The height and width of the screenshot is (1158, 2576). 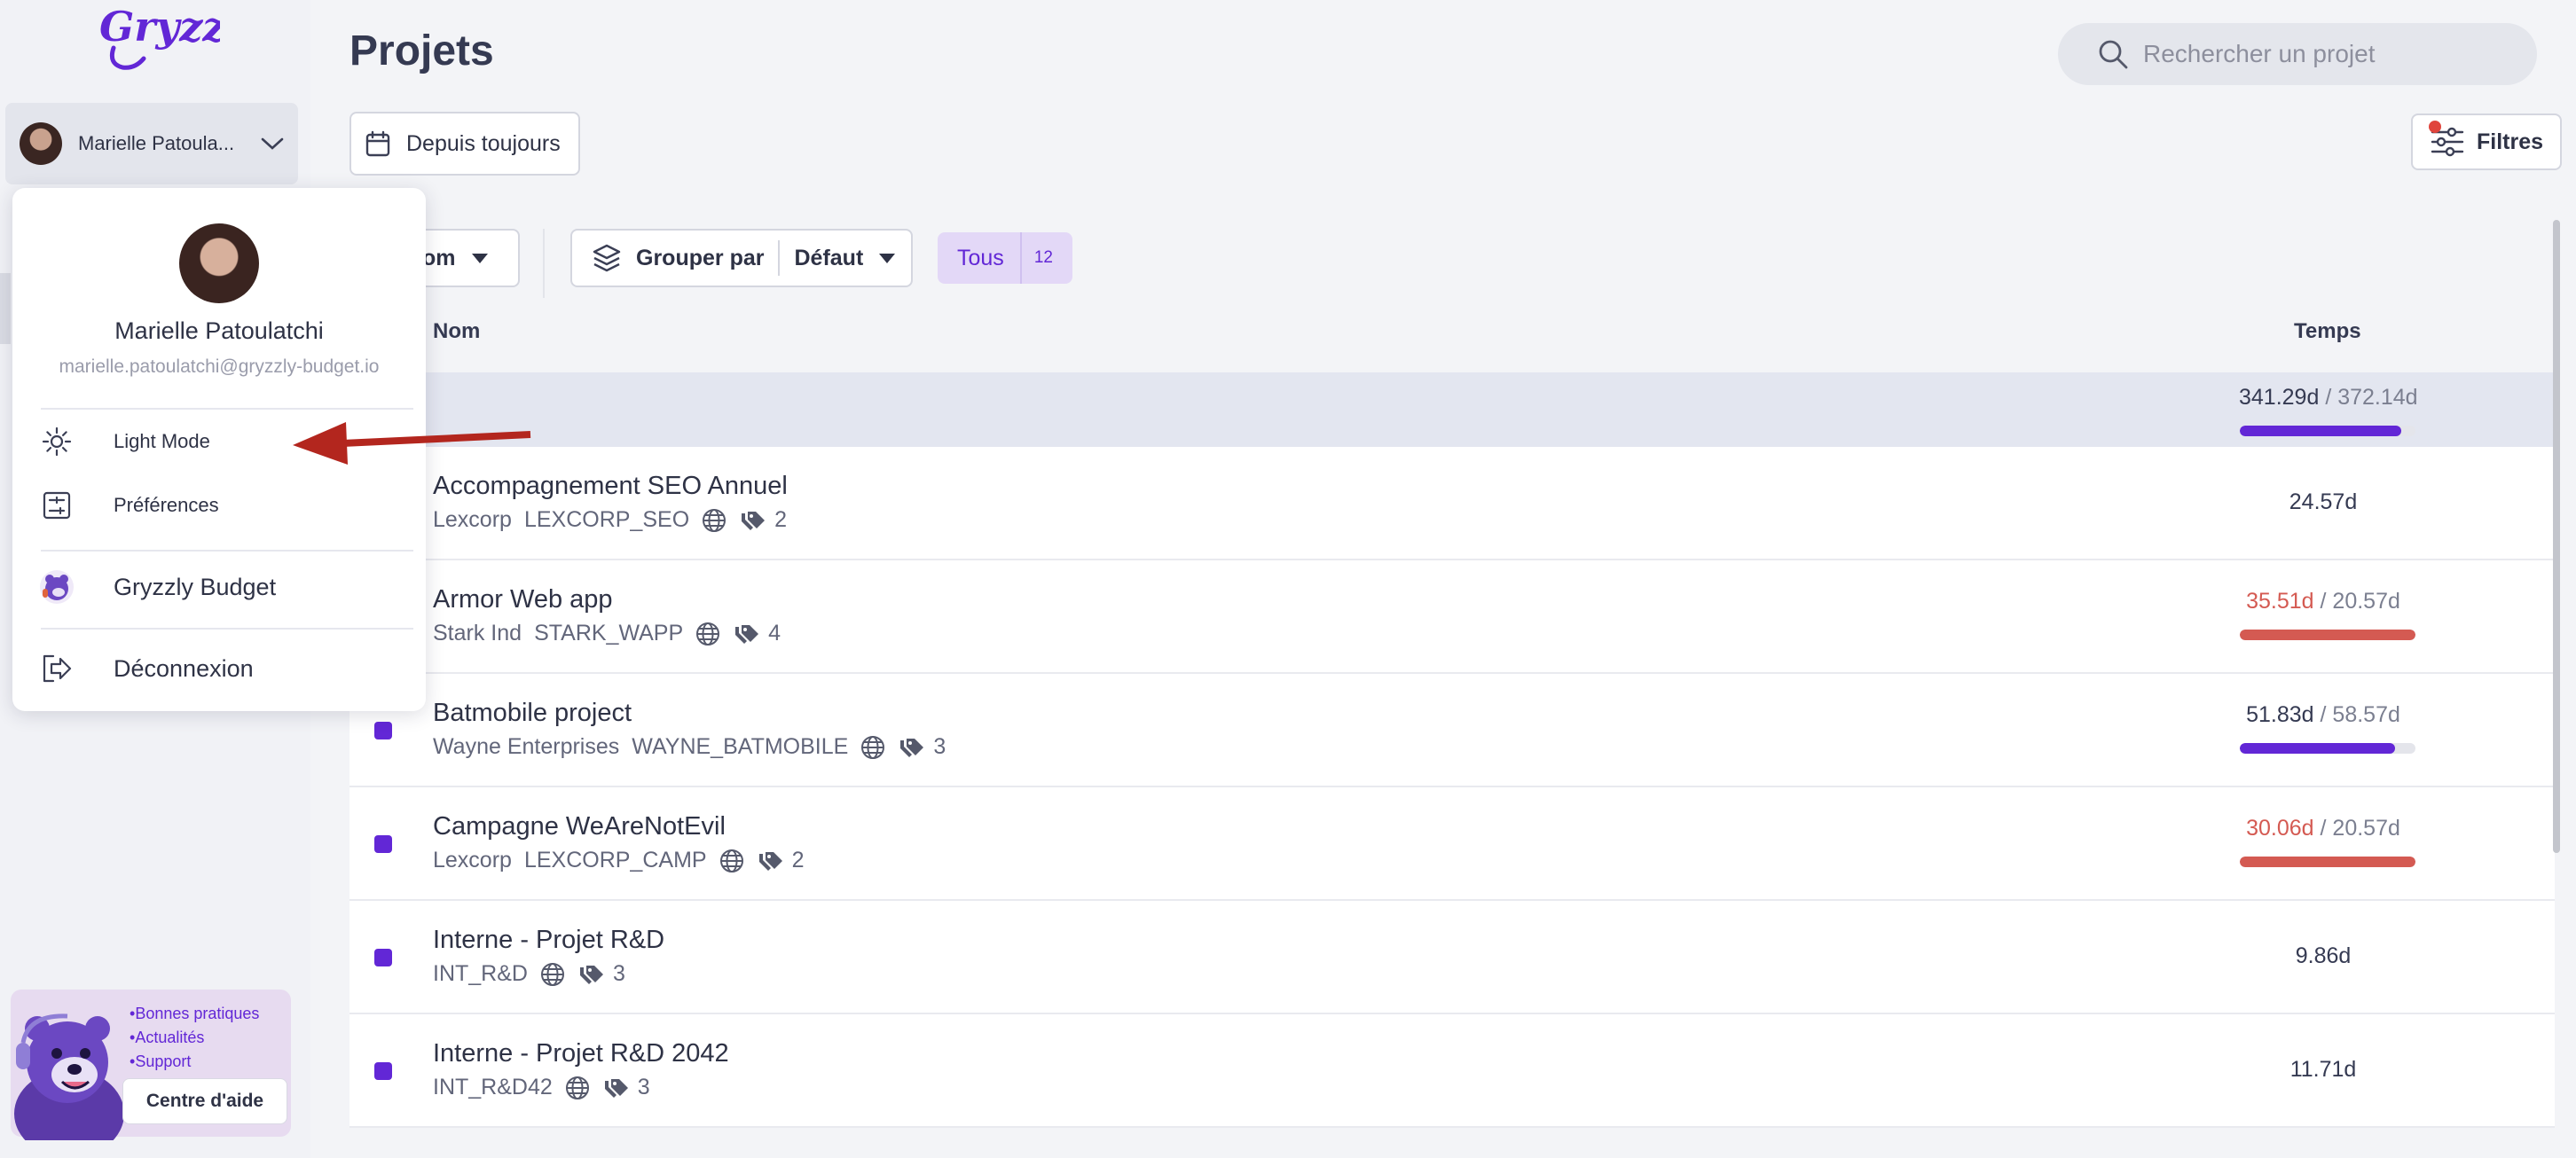 What do you see at coordinates (41, 143) in the screenshot?
I see `avatar` at bounding box center [41, 143].